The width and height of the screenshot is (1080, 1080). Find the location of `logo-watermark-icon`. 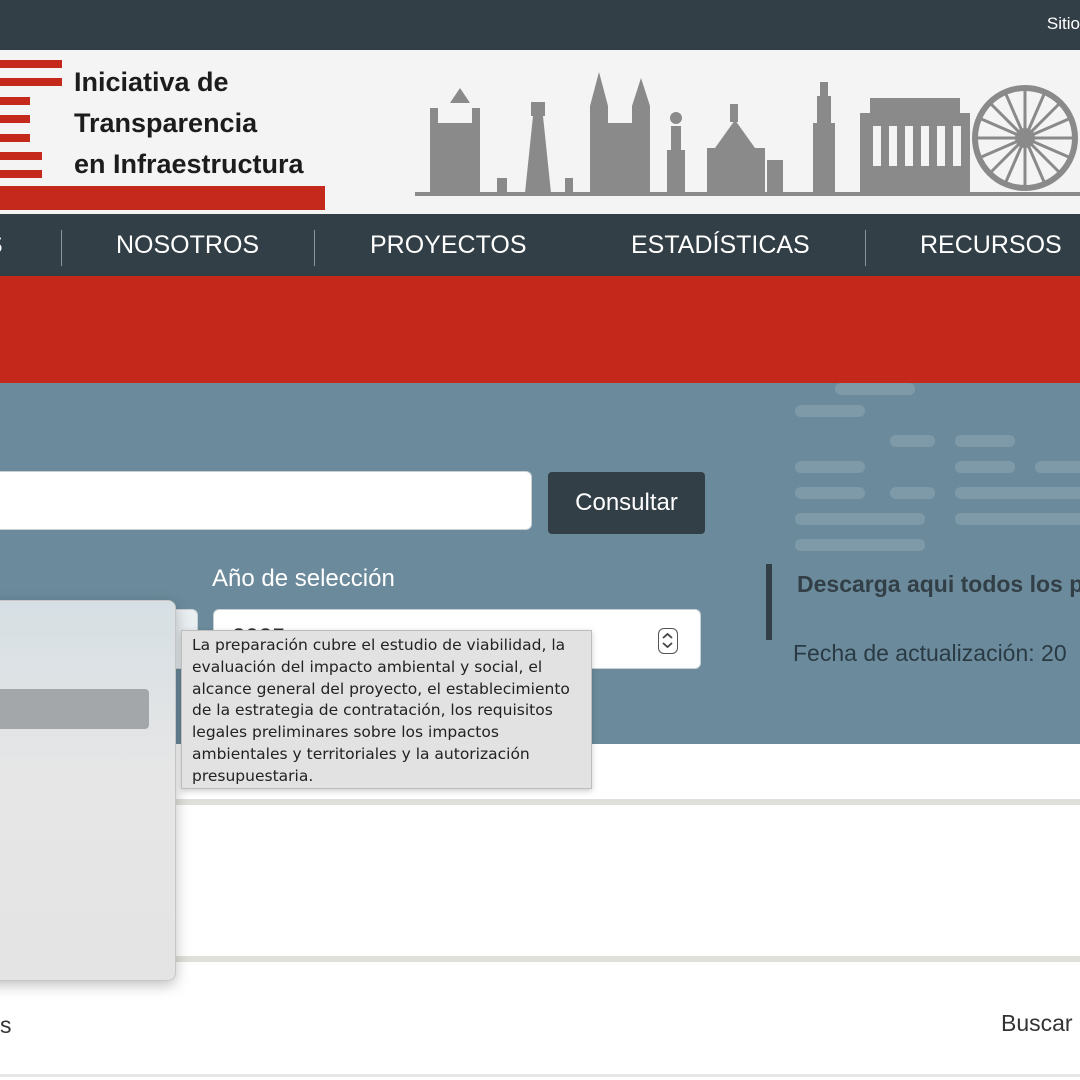

logo-watermark-icon is located at coordinates (937, 467).